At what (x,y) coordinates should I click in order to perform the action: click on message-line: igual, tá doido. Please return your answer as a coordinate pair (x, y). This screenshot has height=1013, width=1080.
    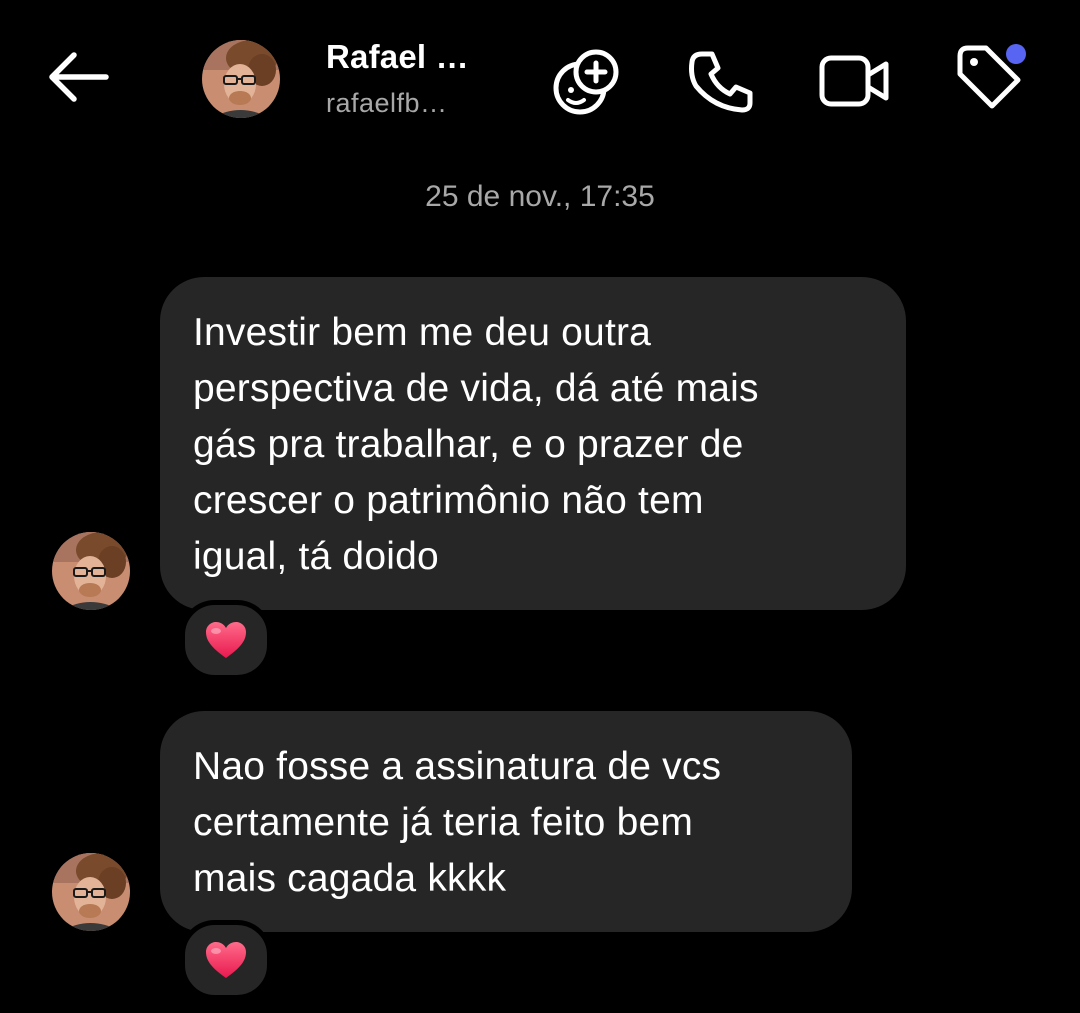
    Looking at the image, I should click on (316, 556).